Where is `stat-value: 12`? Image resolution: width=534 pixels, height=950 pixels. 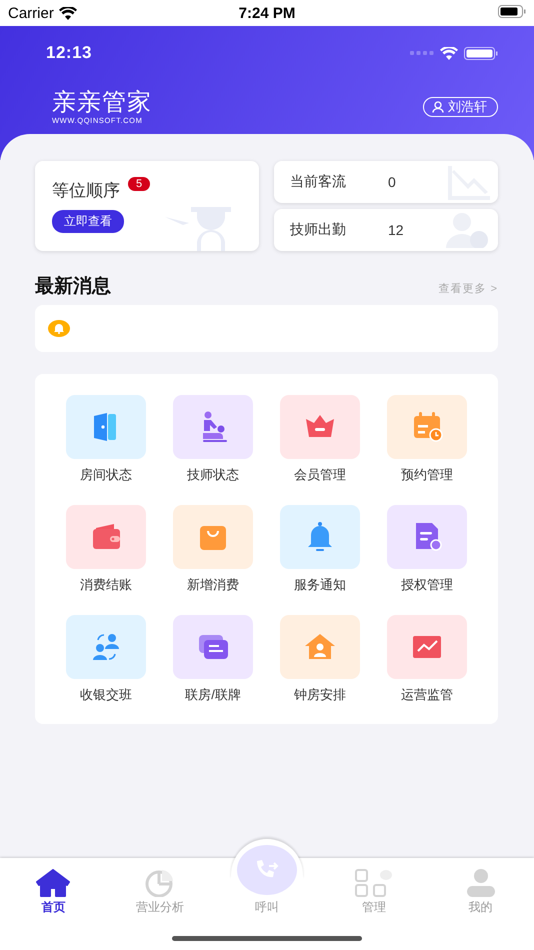
stat-value: 12 is located at coordinates (396, 230).